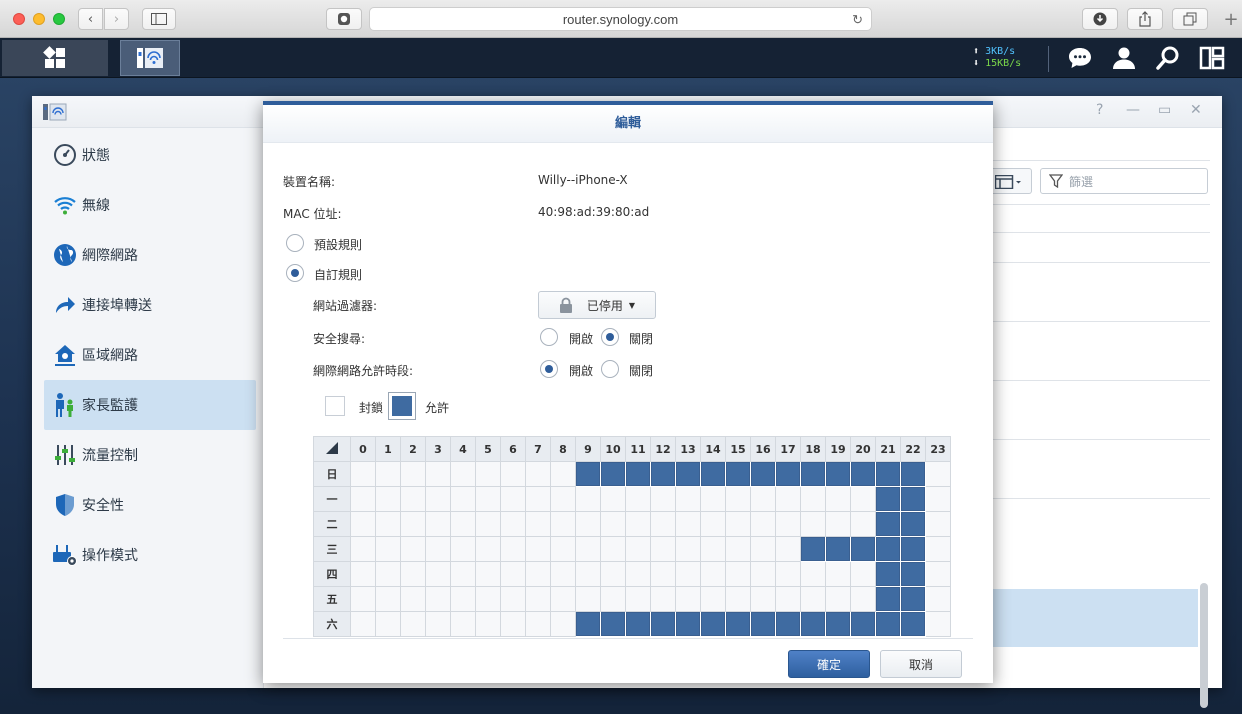 This screenshot has width=1242, height=714. What do you see at coordinates (332, 549) in the screenshot?
I see `day-header: 三` at bounding box center [332, 549].